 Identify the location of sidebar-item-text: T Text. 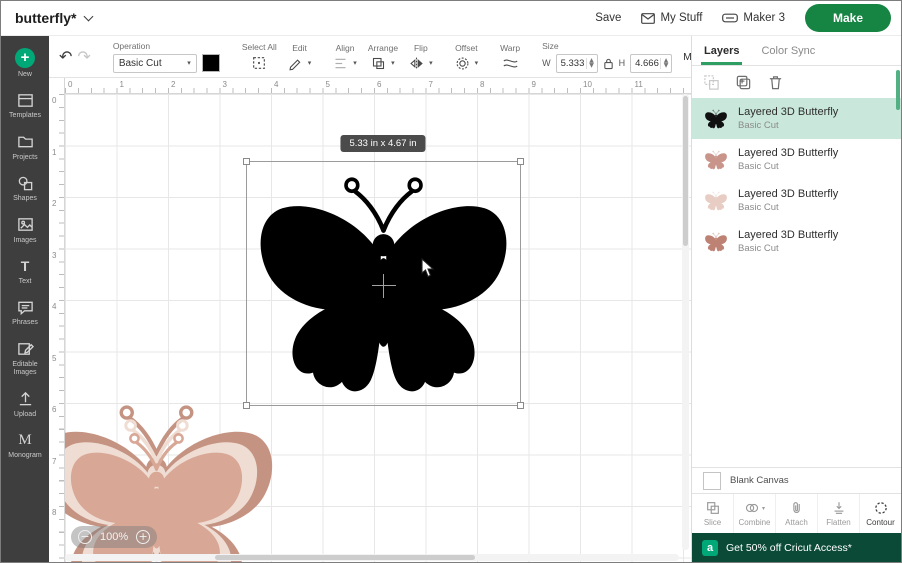
(25, 271).